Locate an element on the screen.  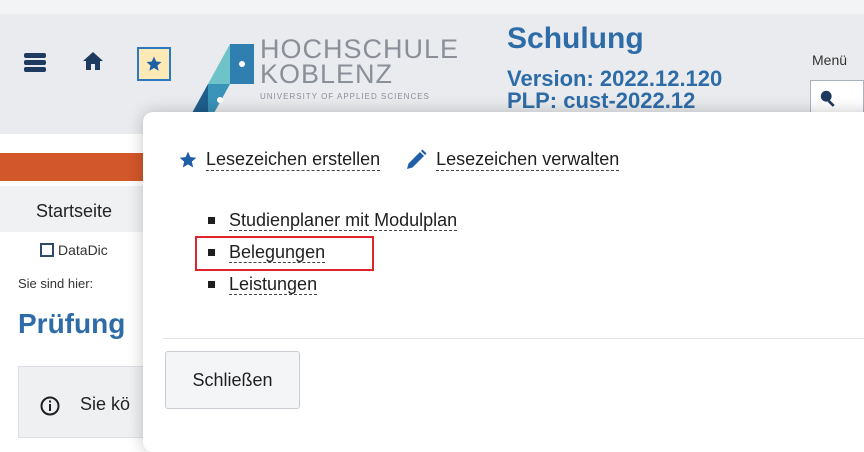
list-item: Studienplaner mit Modulplan is located at coordinates (333, 220).